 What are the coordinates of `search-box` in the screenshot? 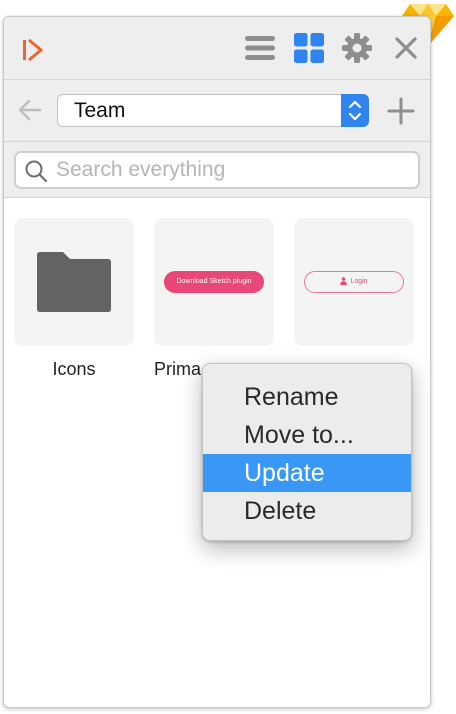 It's located at (217, 170).